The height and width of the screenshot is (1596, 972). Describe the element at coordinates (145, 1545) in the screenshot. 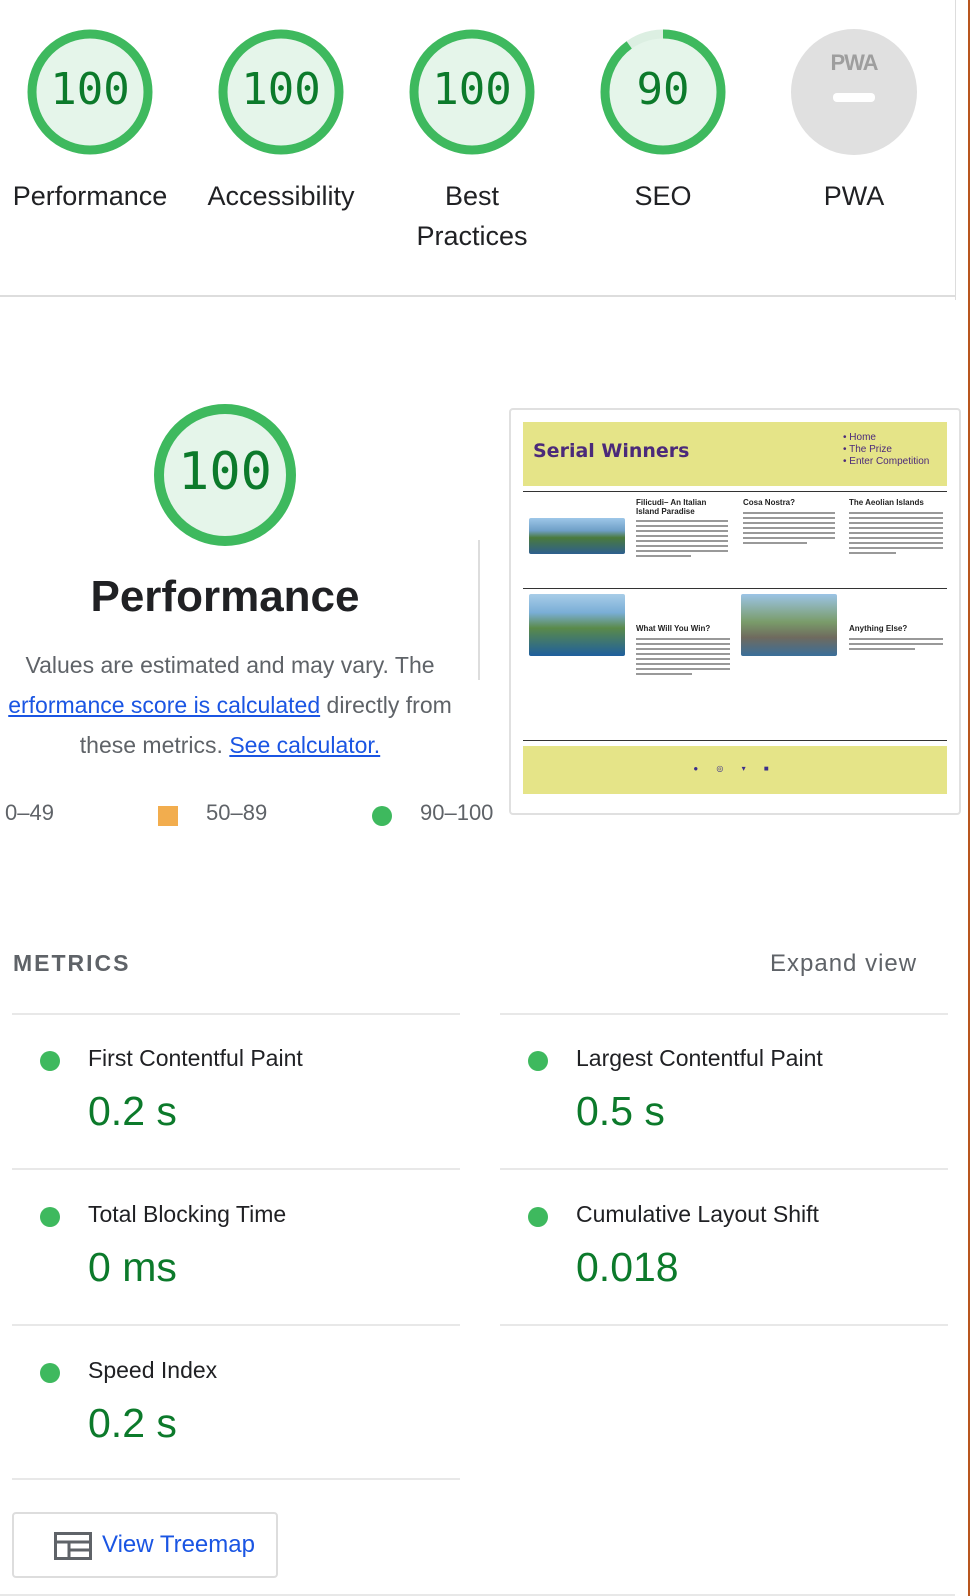

I see `view-treemap-button: View Treemap` at that location.